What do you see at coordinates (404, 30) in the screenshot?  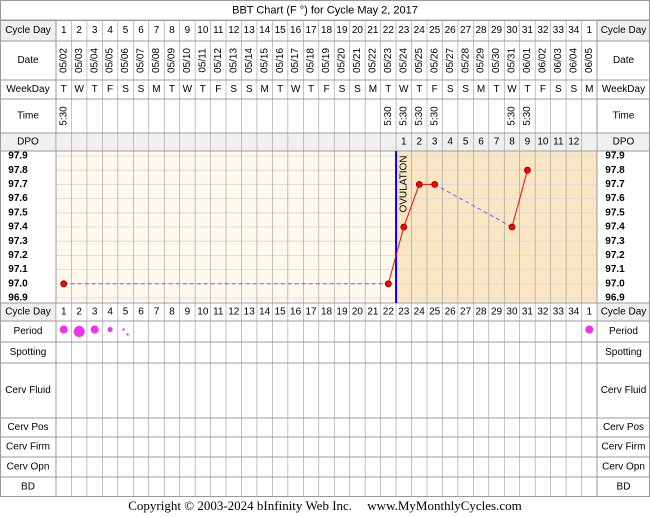 I see `cycle-day-label: 23` at bounding box center [404, 30].